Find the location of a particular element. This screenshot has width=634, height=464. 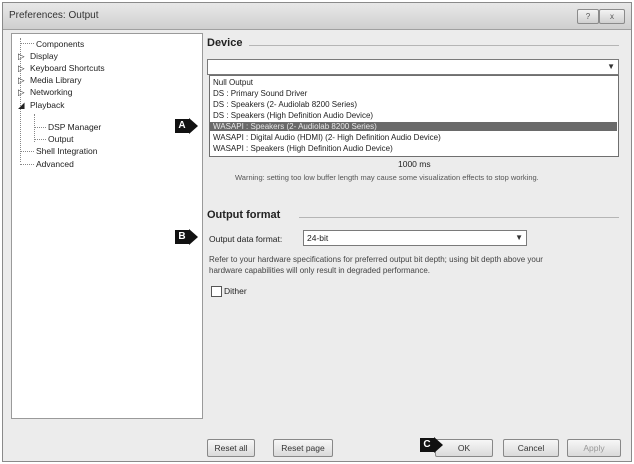

callout-b-arrow is located at coordinates (193, 237).